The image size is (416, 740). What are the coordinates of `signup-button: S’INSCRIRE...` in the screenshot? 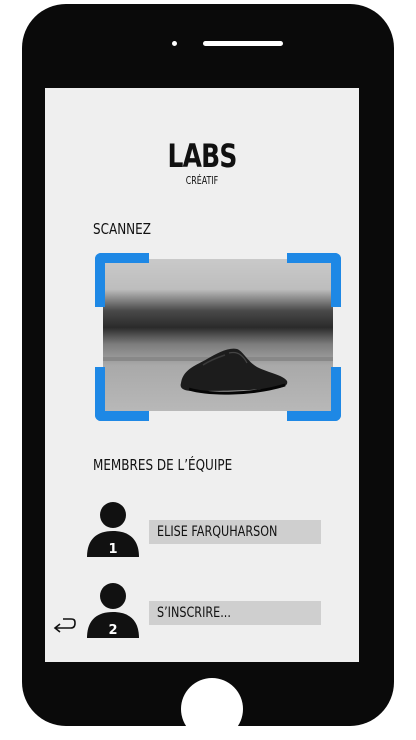 It's located at (235, 613).